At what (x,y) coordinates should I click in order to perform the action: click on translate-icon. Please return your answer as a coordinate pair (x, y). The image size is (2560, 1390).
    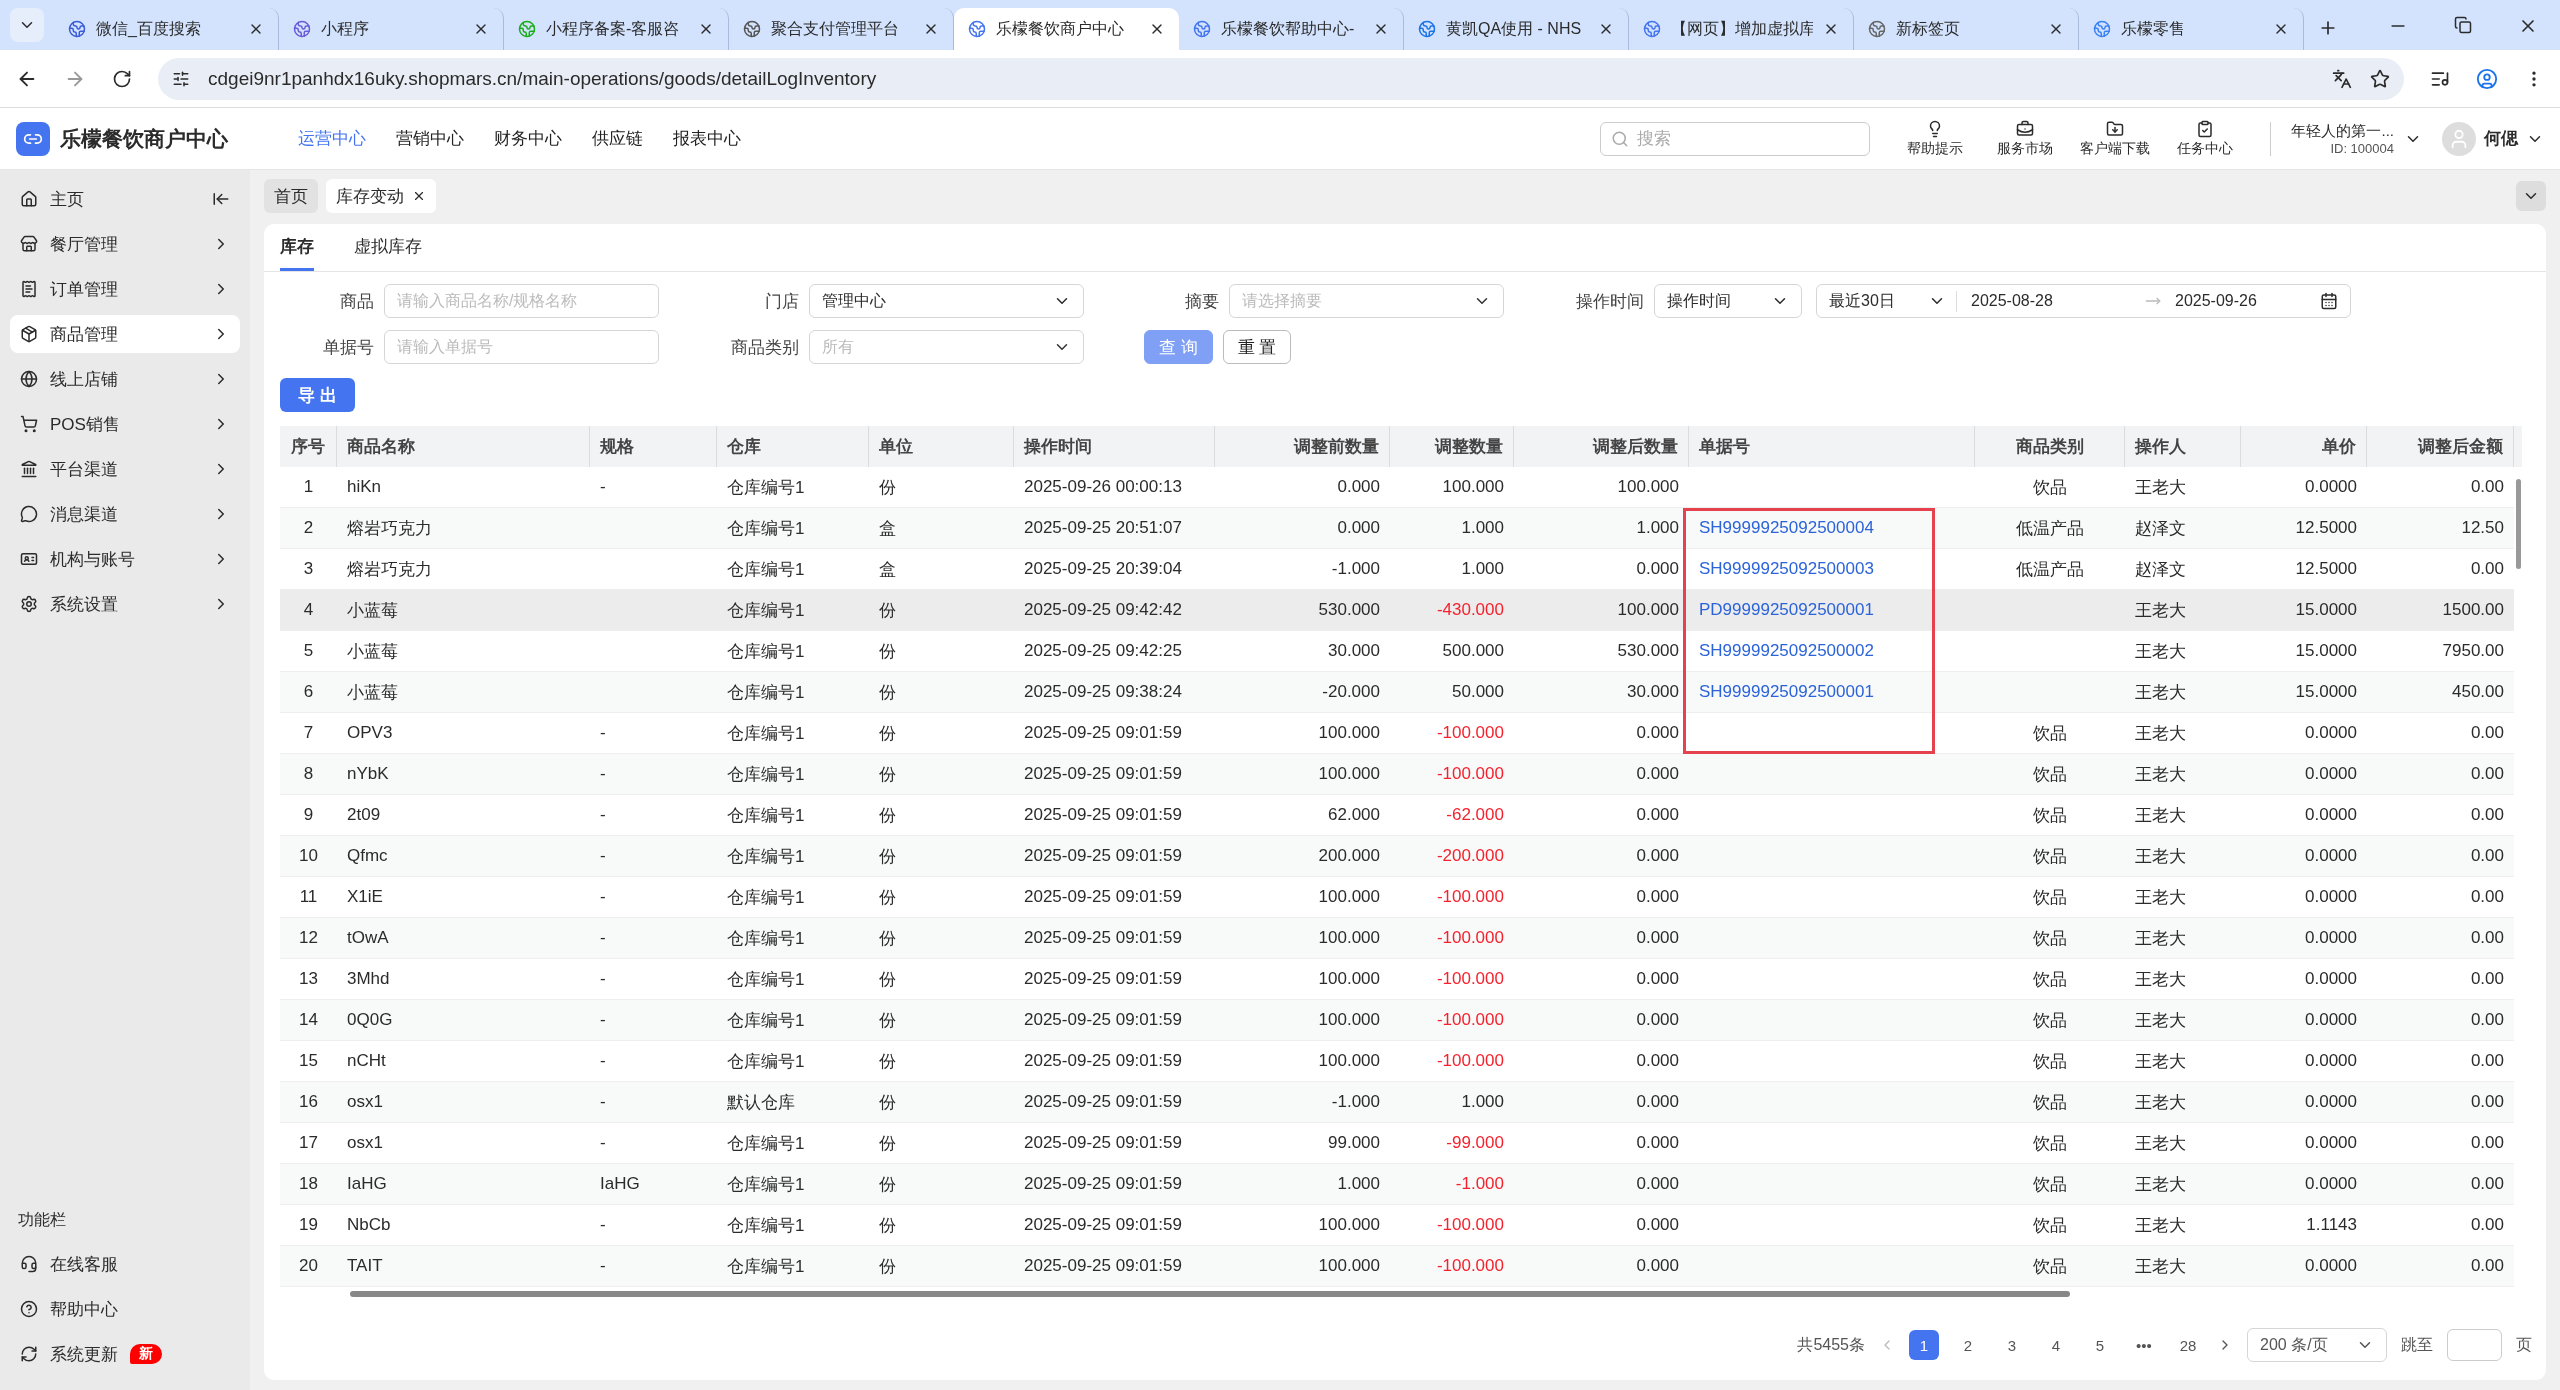
    Looking at the image, I should click on (2342, 78).